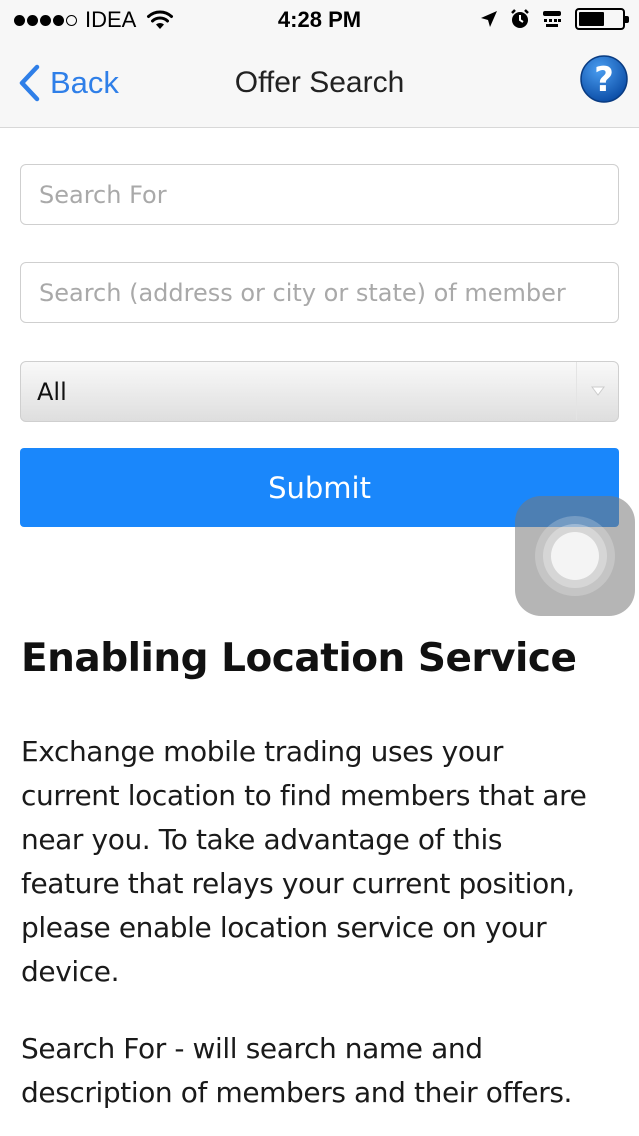  I want to click on dropdown-arrow, so click(597, 391).